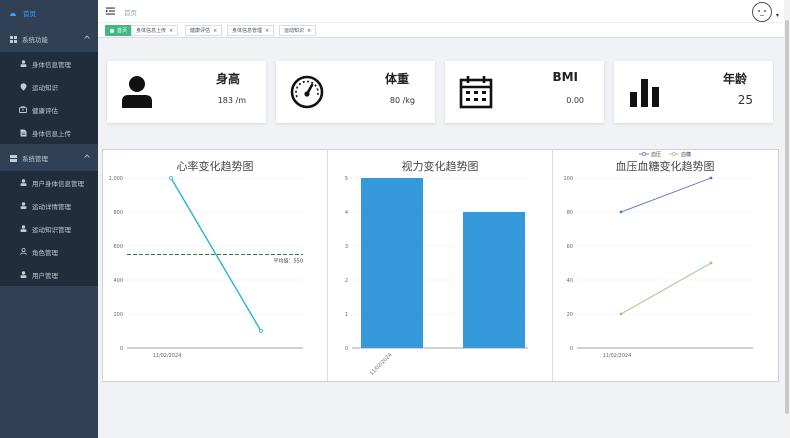  I want to click on sidebar-item-label: 用户身体信息管理, so click(58, 183).